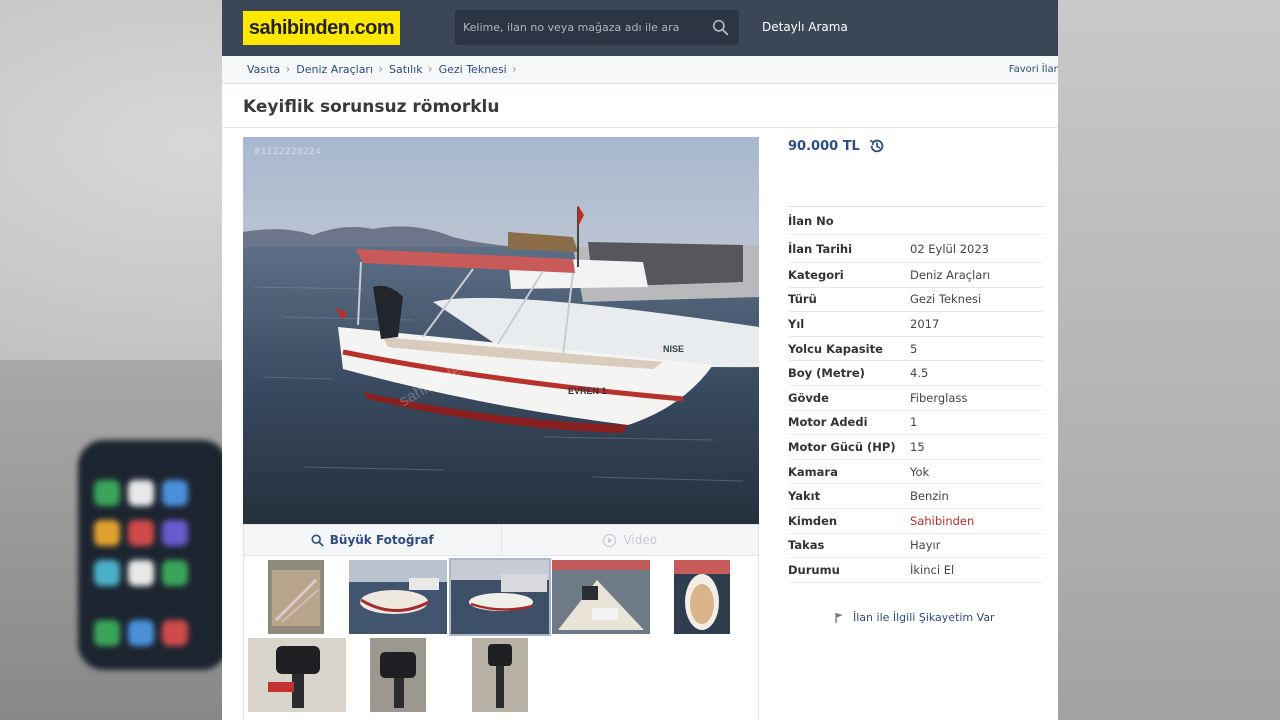 The width and height of the screenshot is (1280, 720). I want to click on thumbnail-gallery, so click(501, 638).